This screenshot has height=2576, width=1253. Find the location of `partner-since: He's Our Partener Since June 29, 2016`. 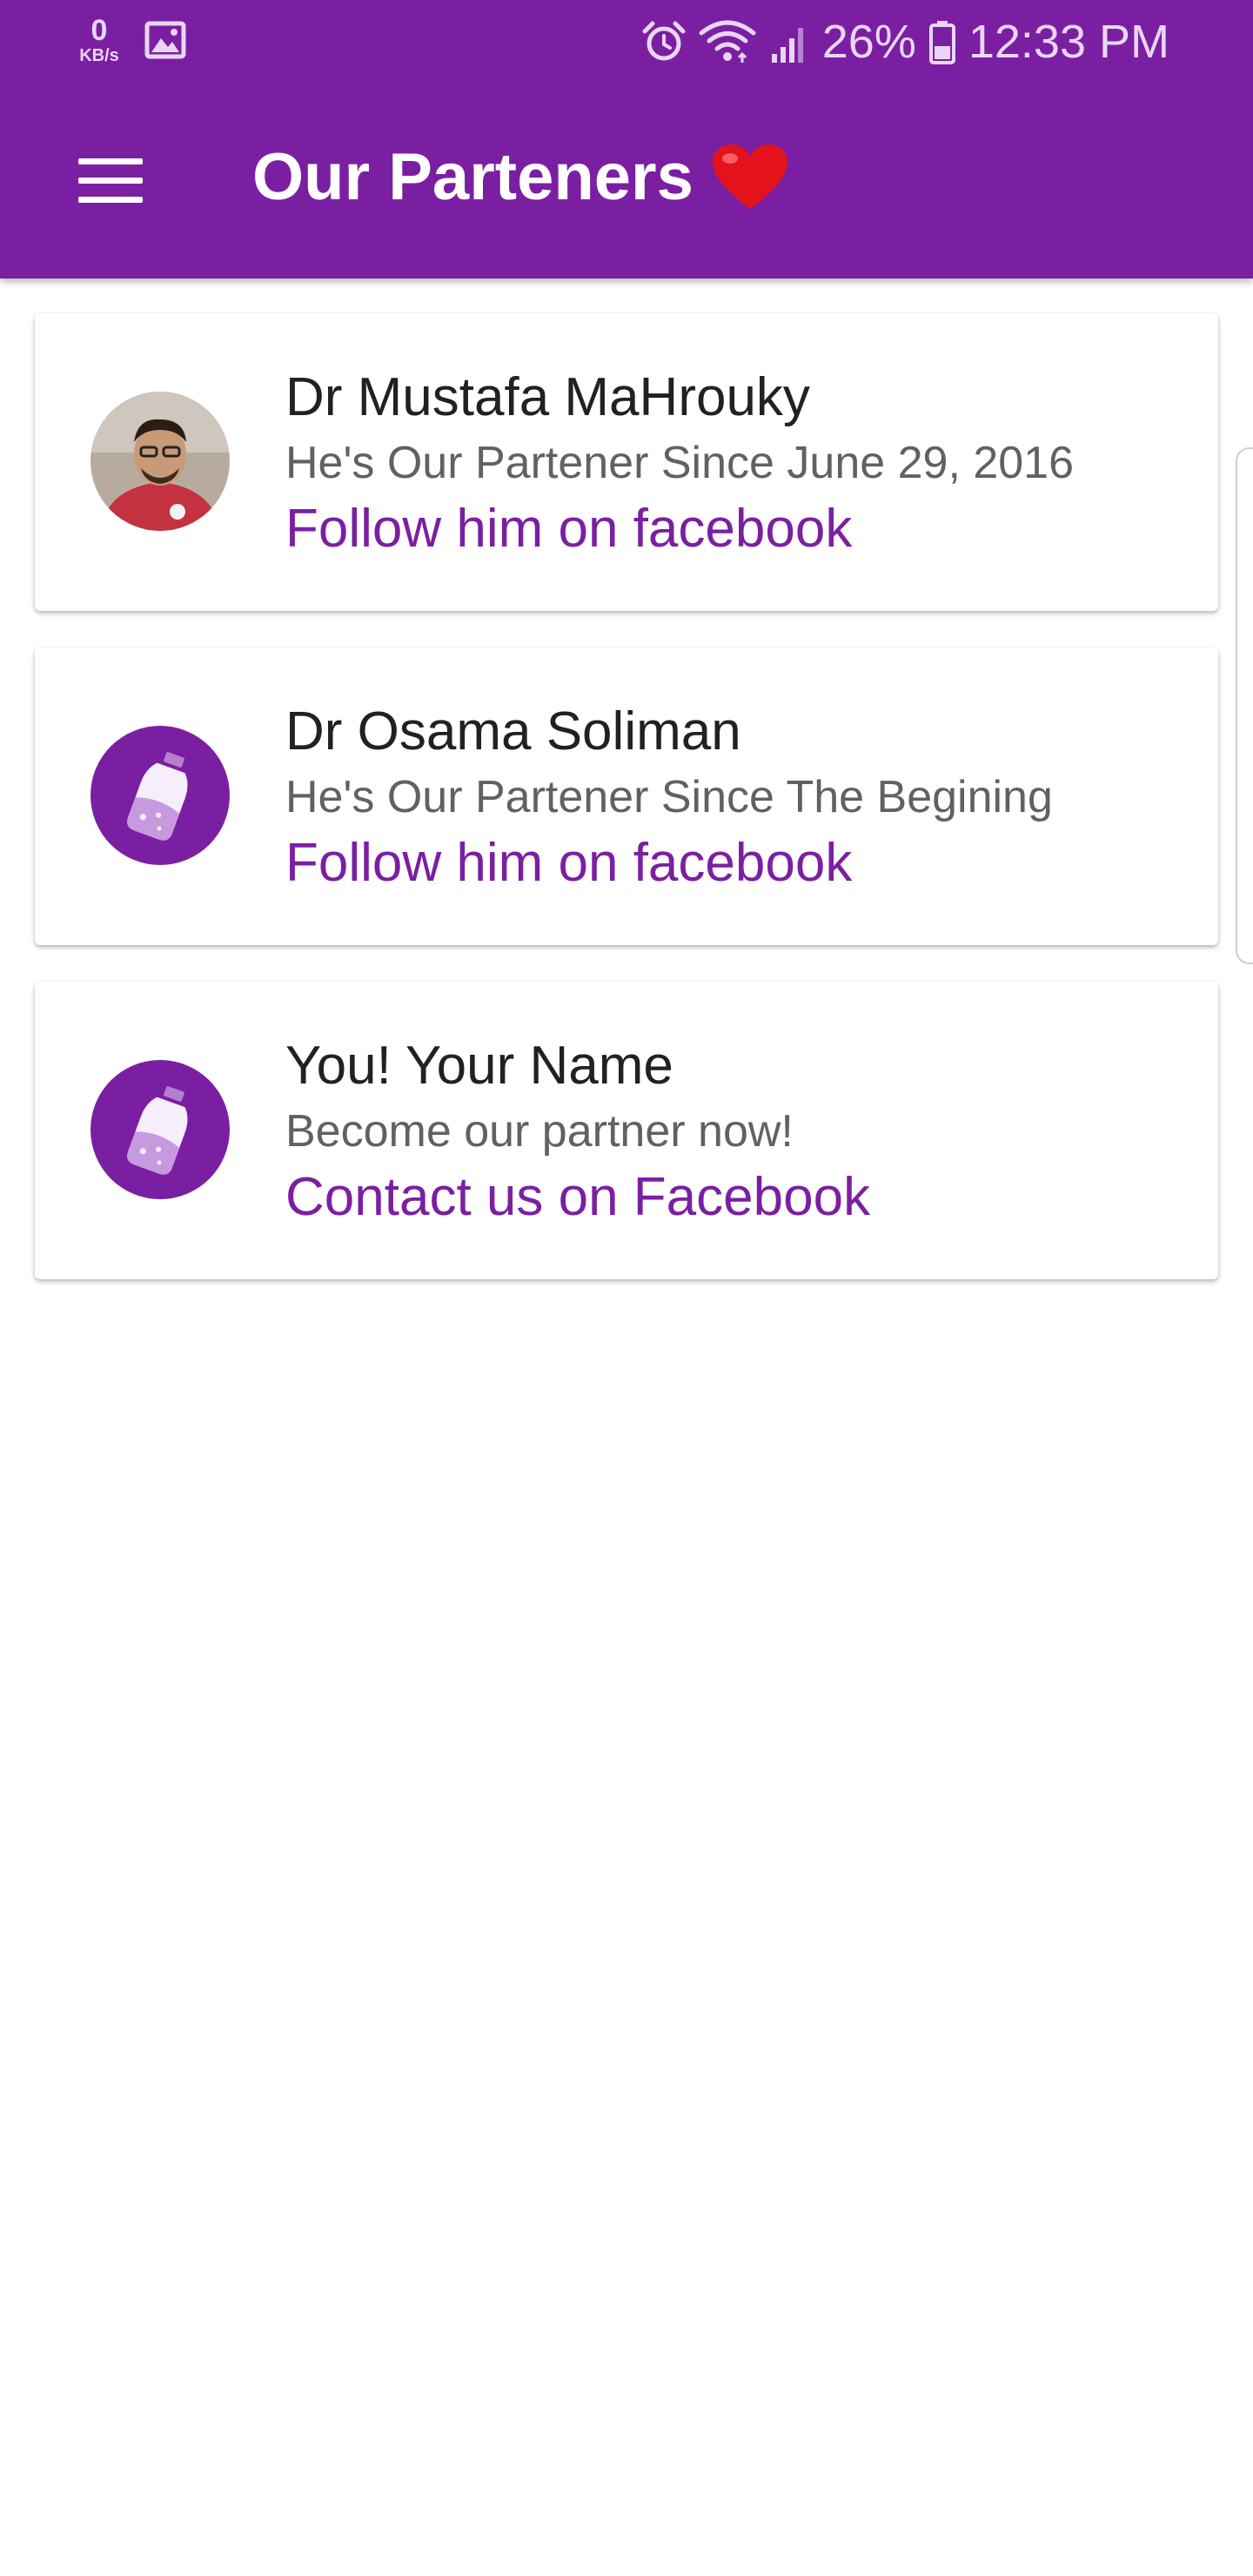

partner-since: He's Our Partener Since June 29, 2016 is located at coordinates (680, 462).